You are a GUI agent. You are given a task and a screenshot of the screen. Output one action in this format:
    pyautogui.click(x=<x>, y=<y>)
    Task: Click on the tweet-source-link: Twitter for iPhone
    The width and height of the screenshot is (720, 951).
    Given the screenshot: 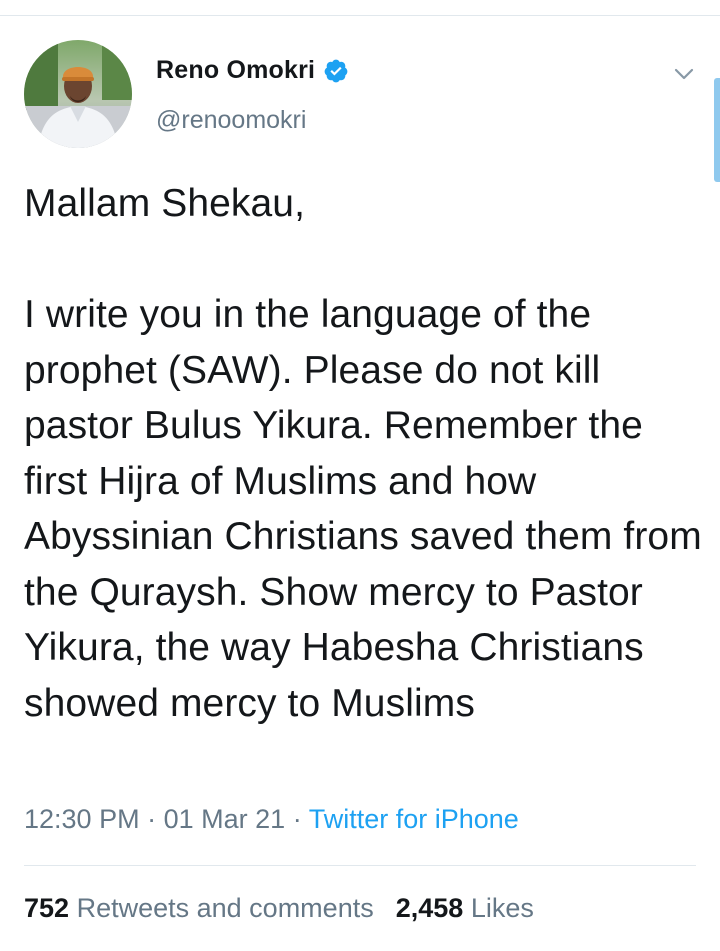 What is the action you would take?
    pyautogui.click(x=414, y=819)
    